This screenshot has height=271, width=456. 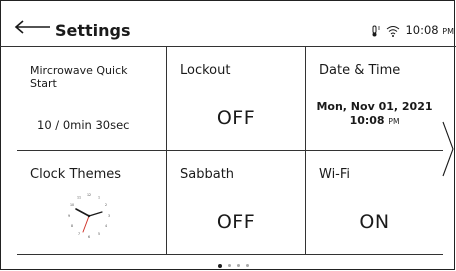 I want to click on tile-value: ON, so click(x=374, y=222).